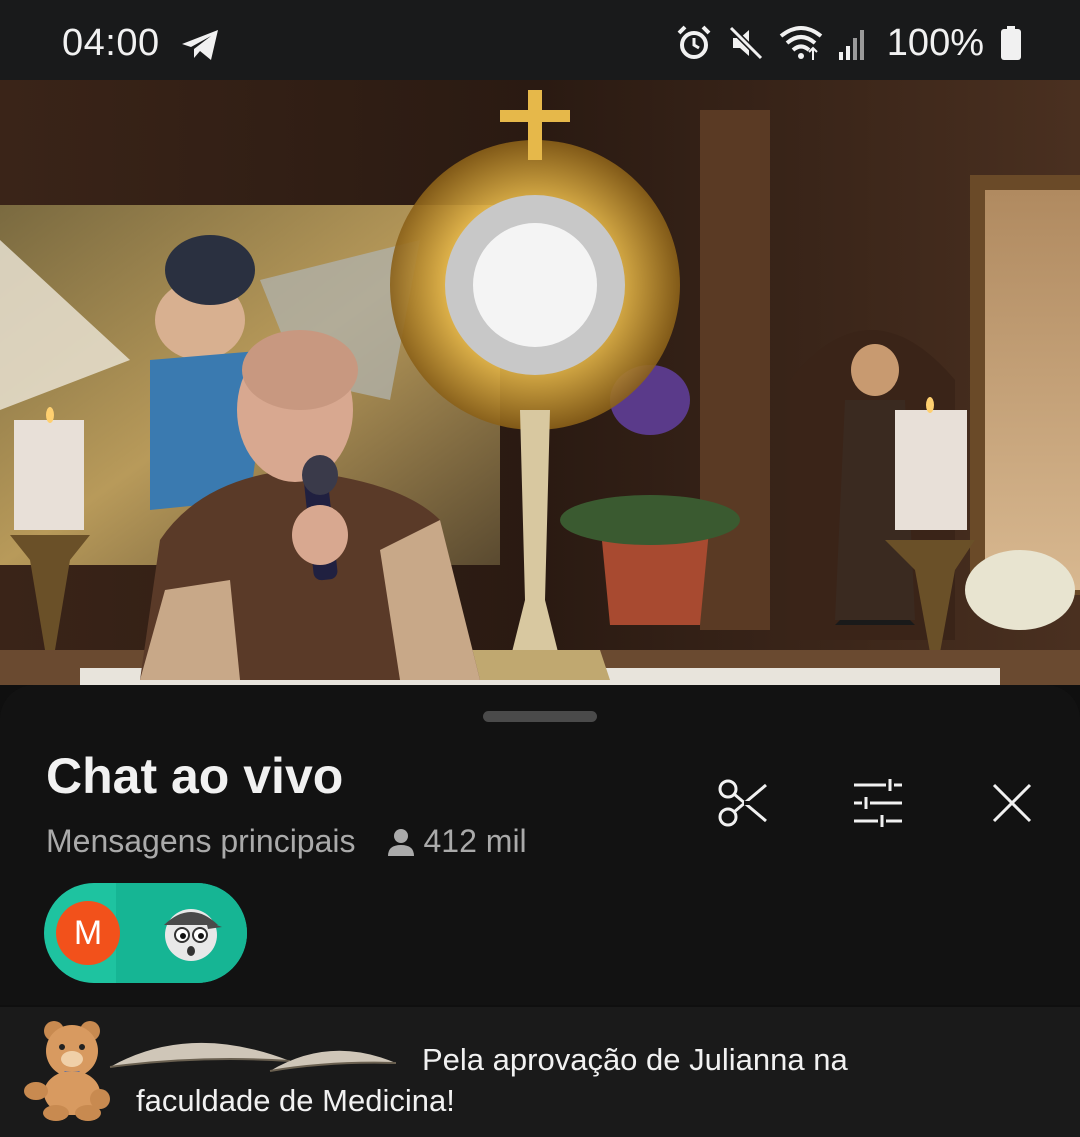 This screenshot has height=1137, width=1080. I want to click on status-time: 04:00, so click(111, 43).